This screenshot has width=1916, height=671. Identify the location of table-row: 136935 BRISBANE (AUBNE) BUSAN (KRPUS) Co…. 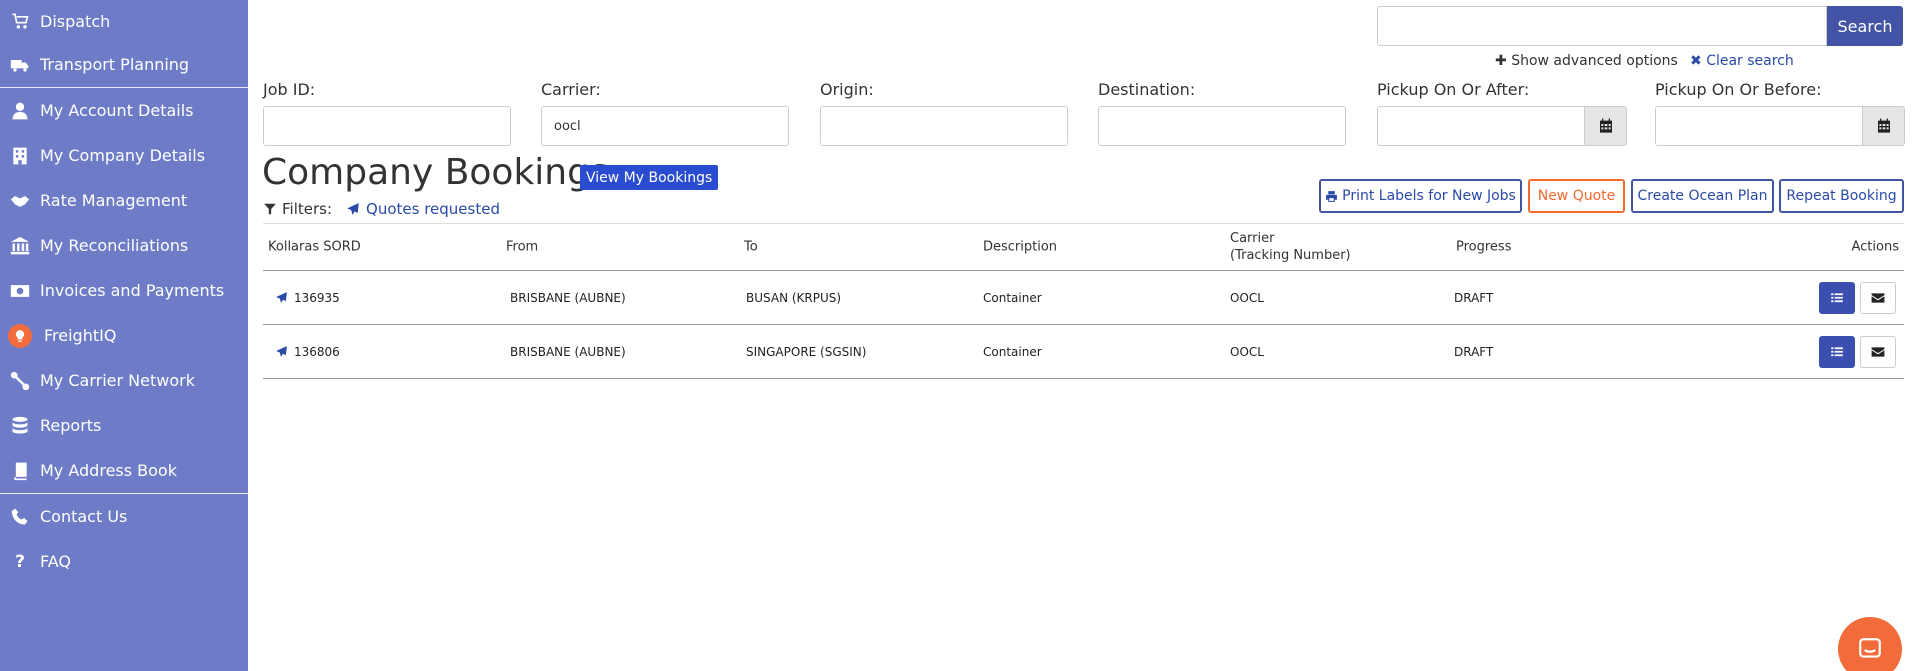
(1083, 298).